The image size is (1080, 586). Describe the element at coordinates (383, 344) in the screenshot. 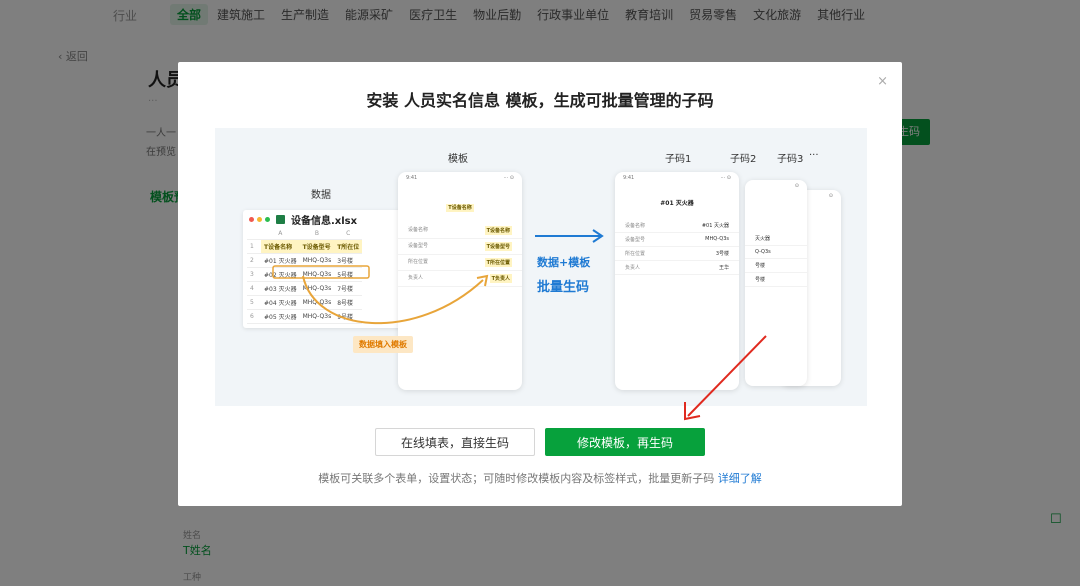

I see `fill-template-badge: 数据填入模板` at that location.